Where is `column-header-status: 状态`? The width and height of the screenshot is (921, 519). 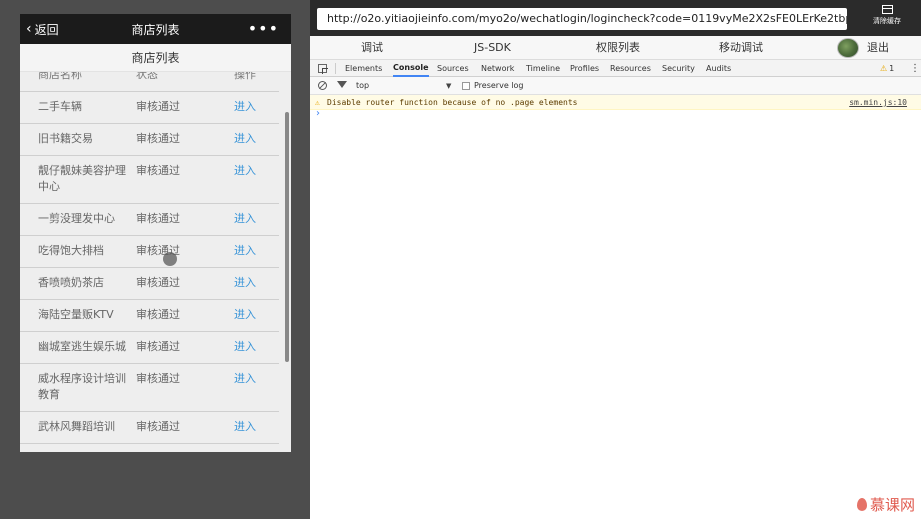 column-header-status: 状态 is located at coordinates (185, 82).